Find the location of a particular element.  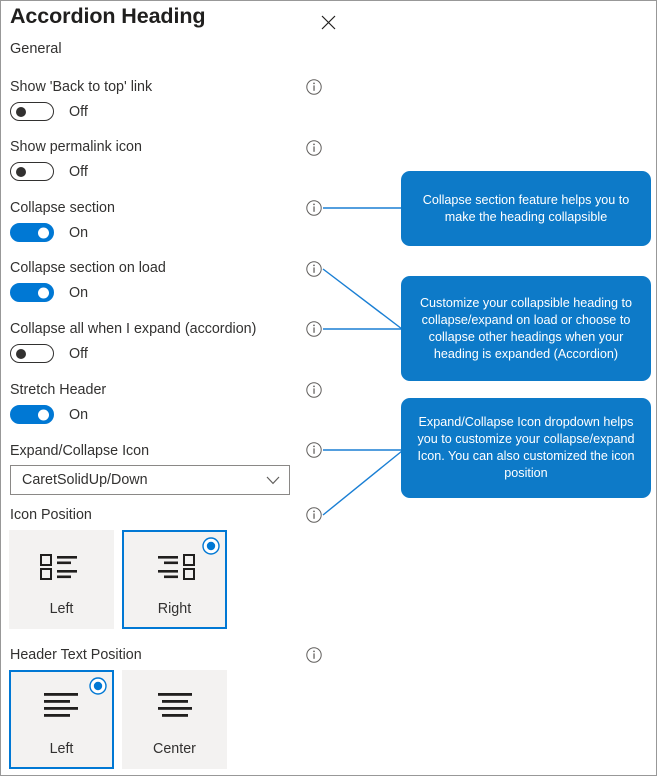

chevron-down-icon is located at coordinates (273, 480).